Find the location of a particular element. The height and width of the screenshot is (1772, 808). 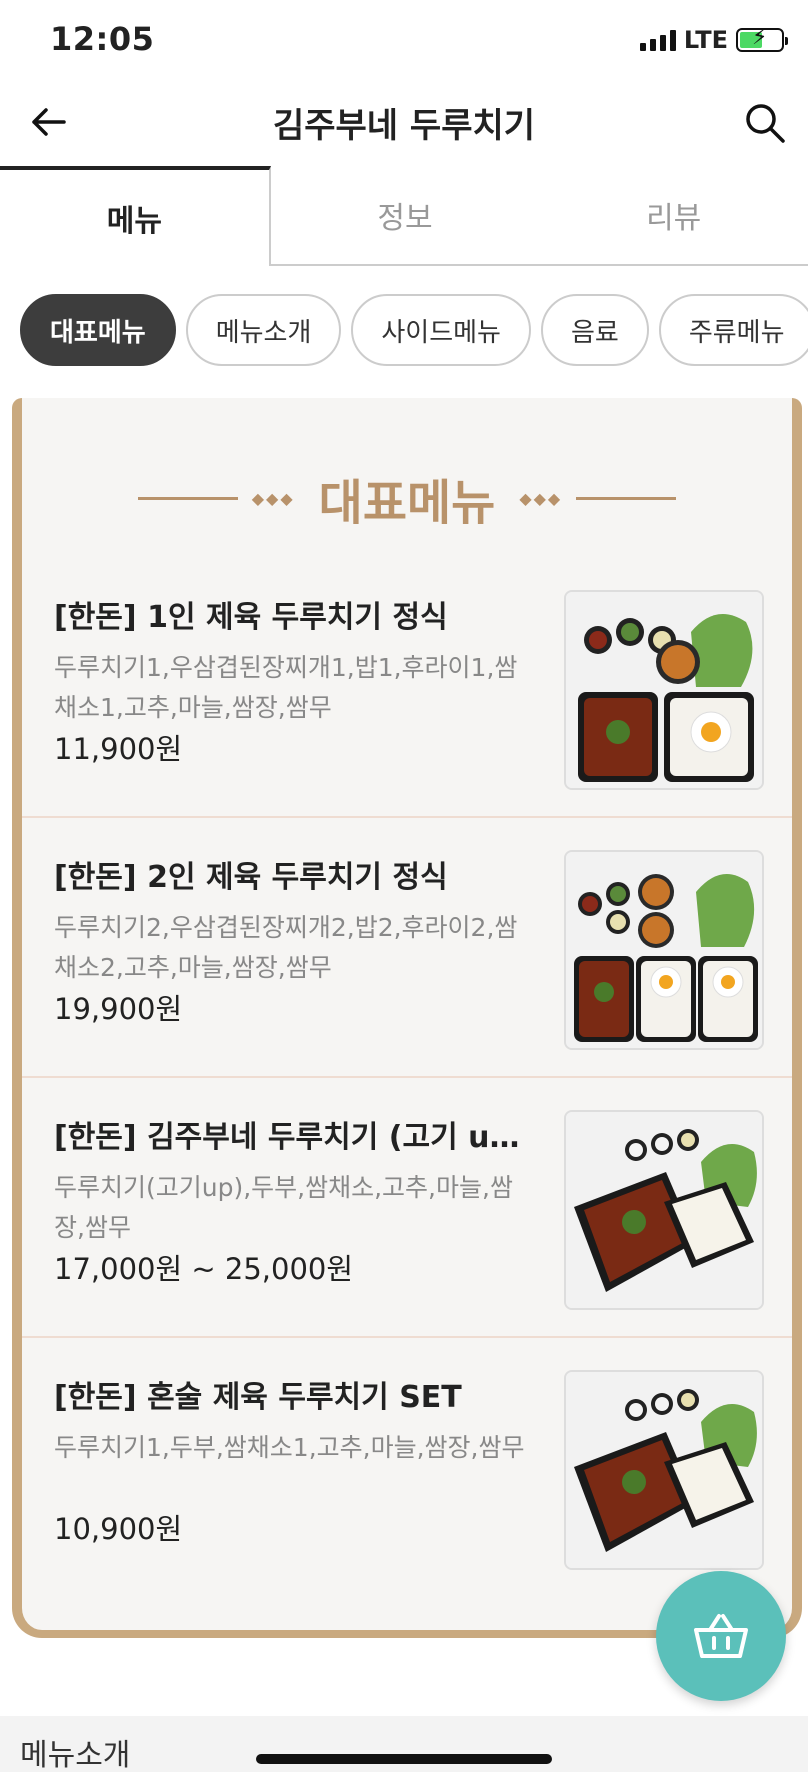

search-icon is located at coordinates (765, 123).